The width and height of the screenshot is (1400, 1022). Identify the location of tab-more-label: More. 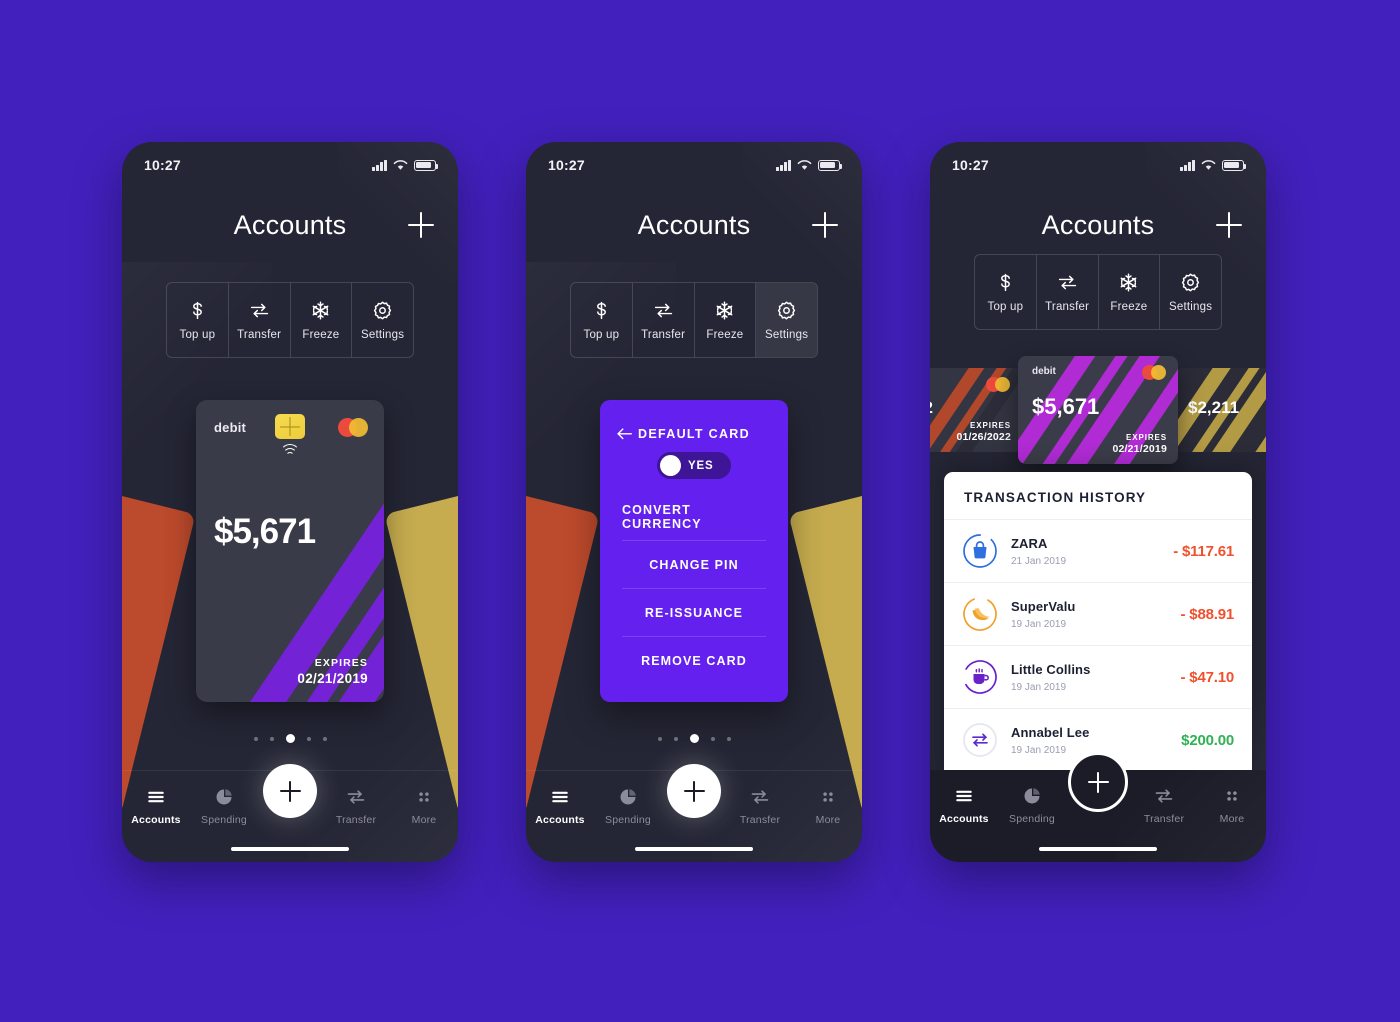
(1232, 819).